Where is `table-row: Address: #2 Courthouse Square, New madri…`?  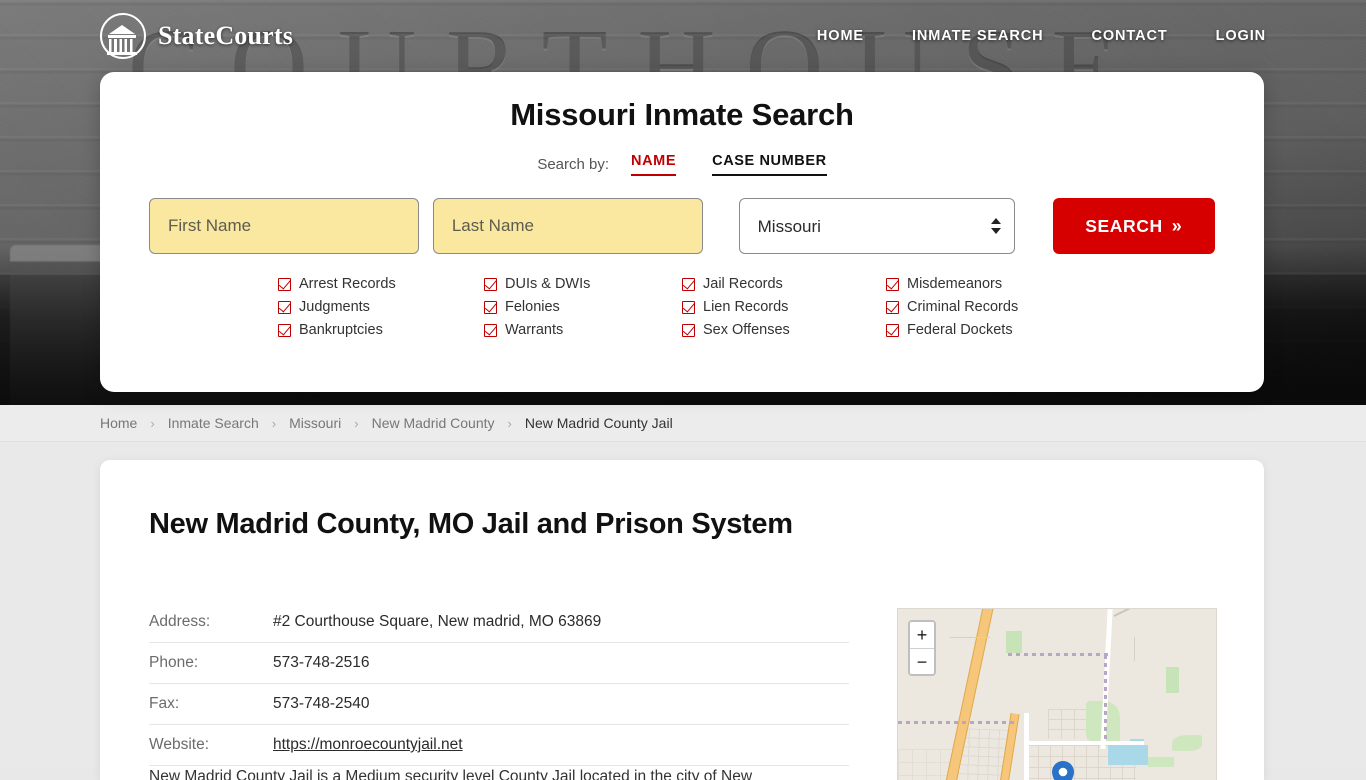
table-row: Address: #2 Courthouse Square, New madri… is located at coordinates (499, 622).